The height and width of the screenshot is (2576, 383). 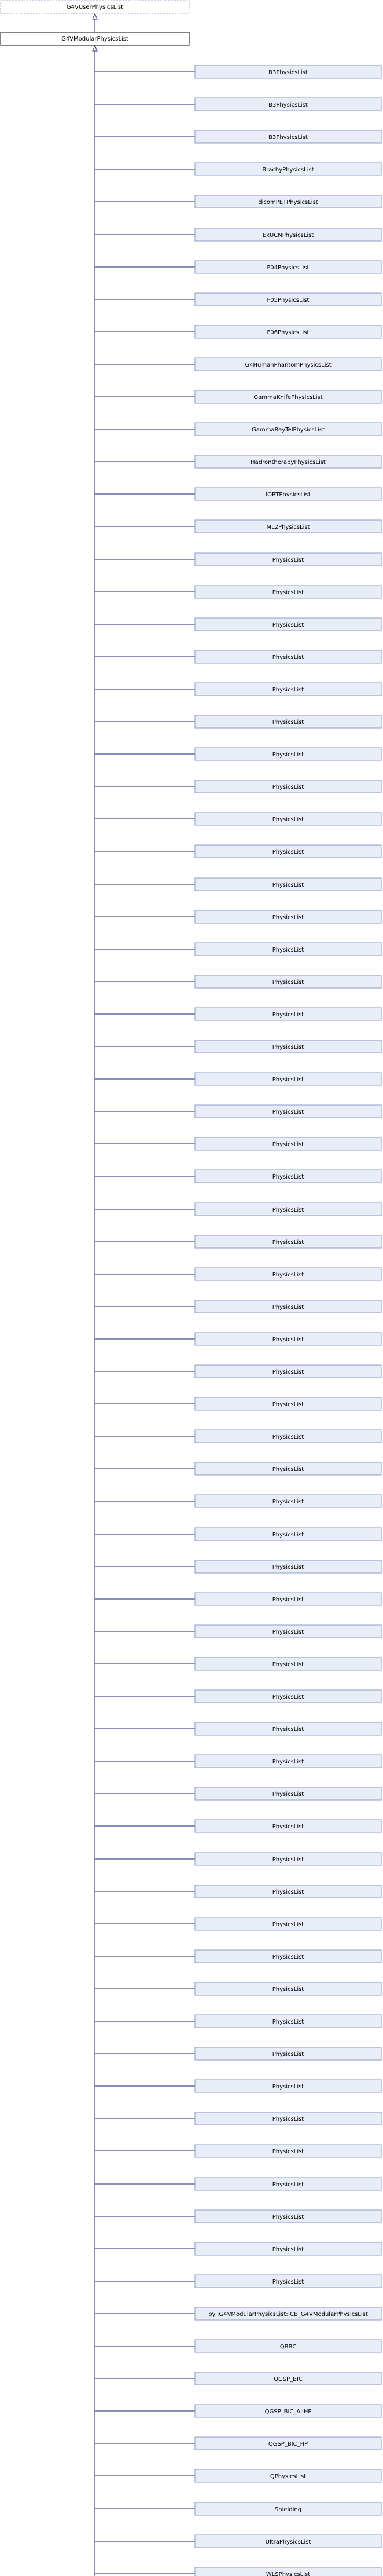 What do you see at coordinates (288, 169) in the screenshot?
I see `derived-class-node: BrachyPhysicsList` at bounding box center [288, 169].